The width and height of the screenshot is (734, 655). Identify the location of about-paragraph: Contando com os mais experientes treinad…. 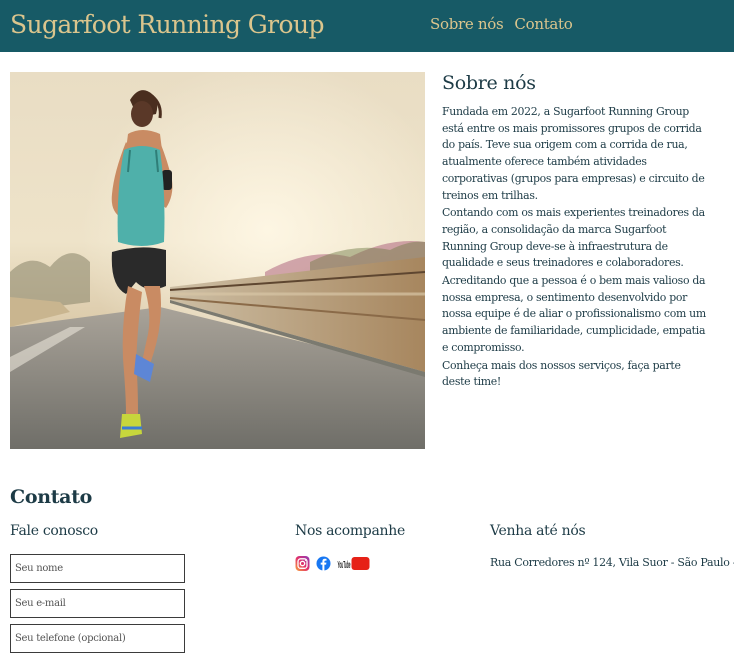
(573, 238).